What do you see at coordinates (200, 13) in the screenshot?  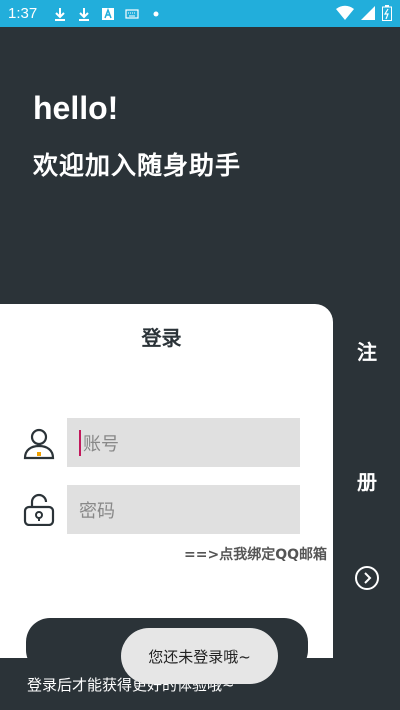 I see `status-bar: 1:37` at bounding box center [200, 13].